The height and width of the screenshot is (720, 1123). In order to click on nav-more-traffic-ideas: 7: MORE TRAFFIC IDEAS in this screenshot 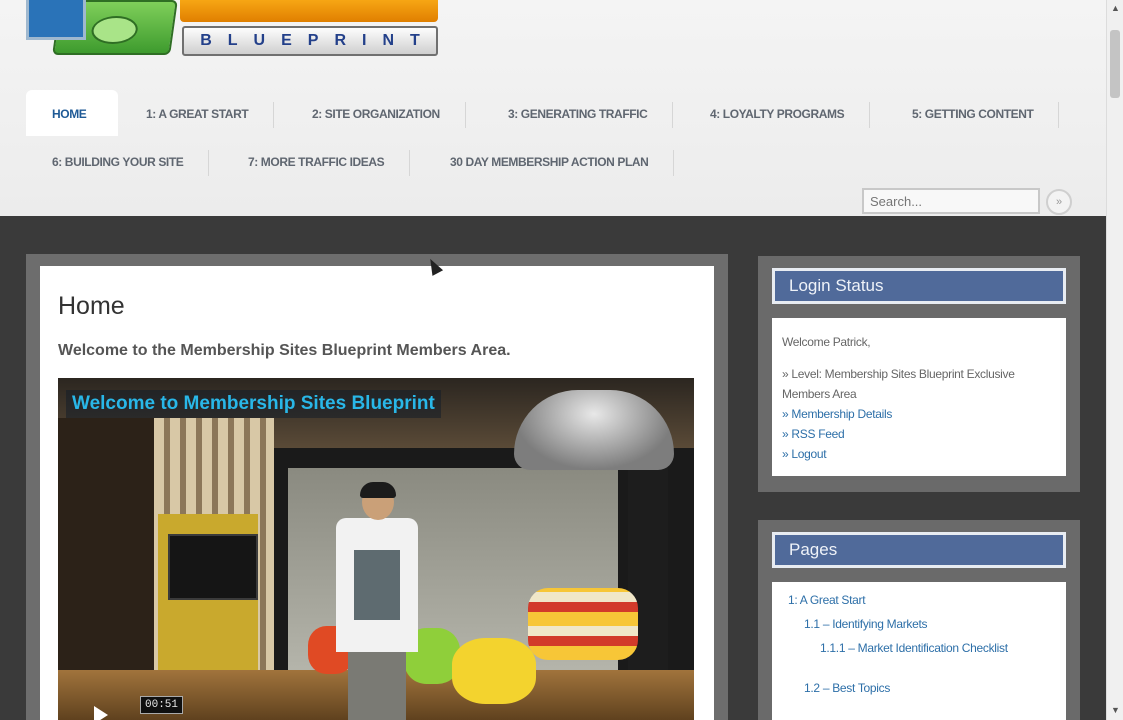, I will do `click(316, 161)`.